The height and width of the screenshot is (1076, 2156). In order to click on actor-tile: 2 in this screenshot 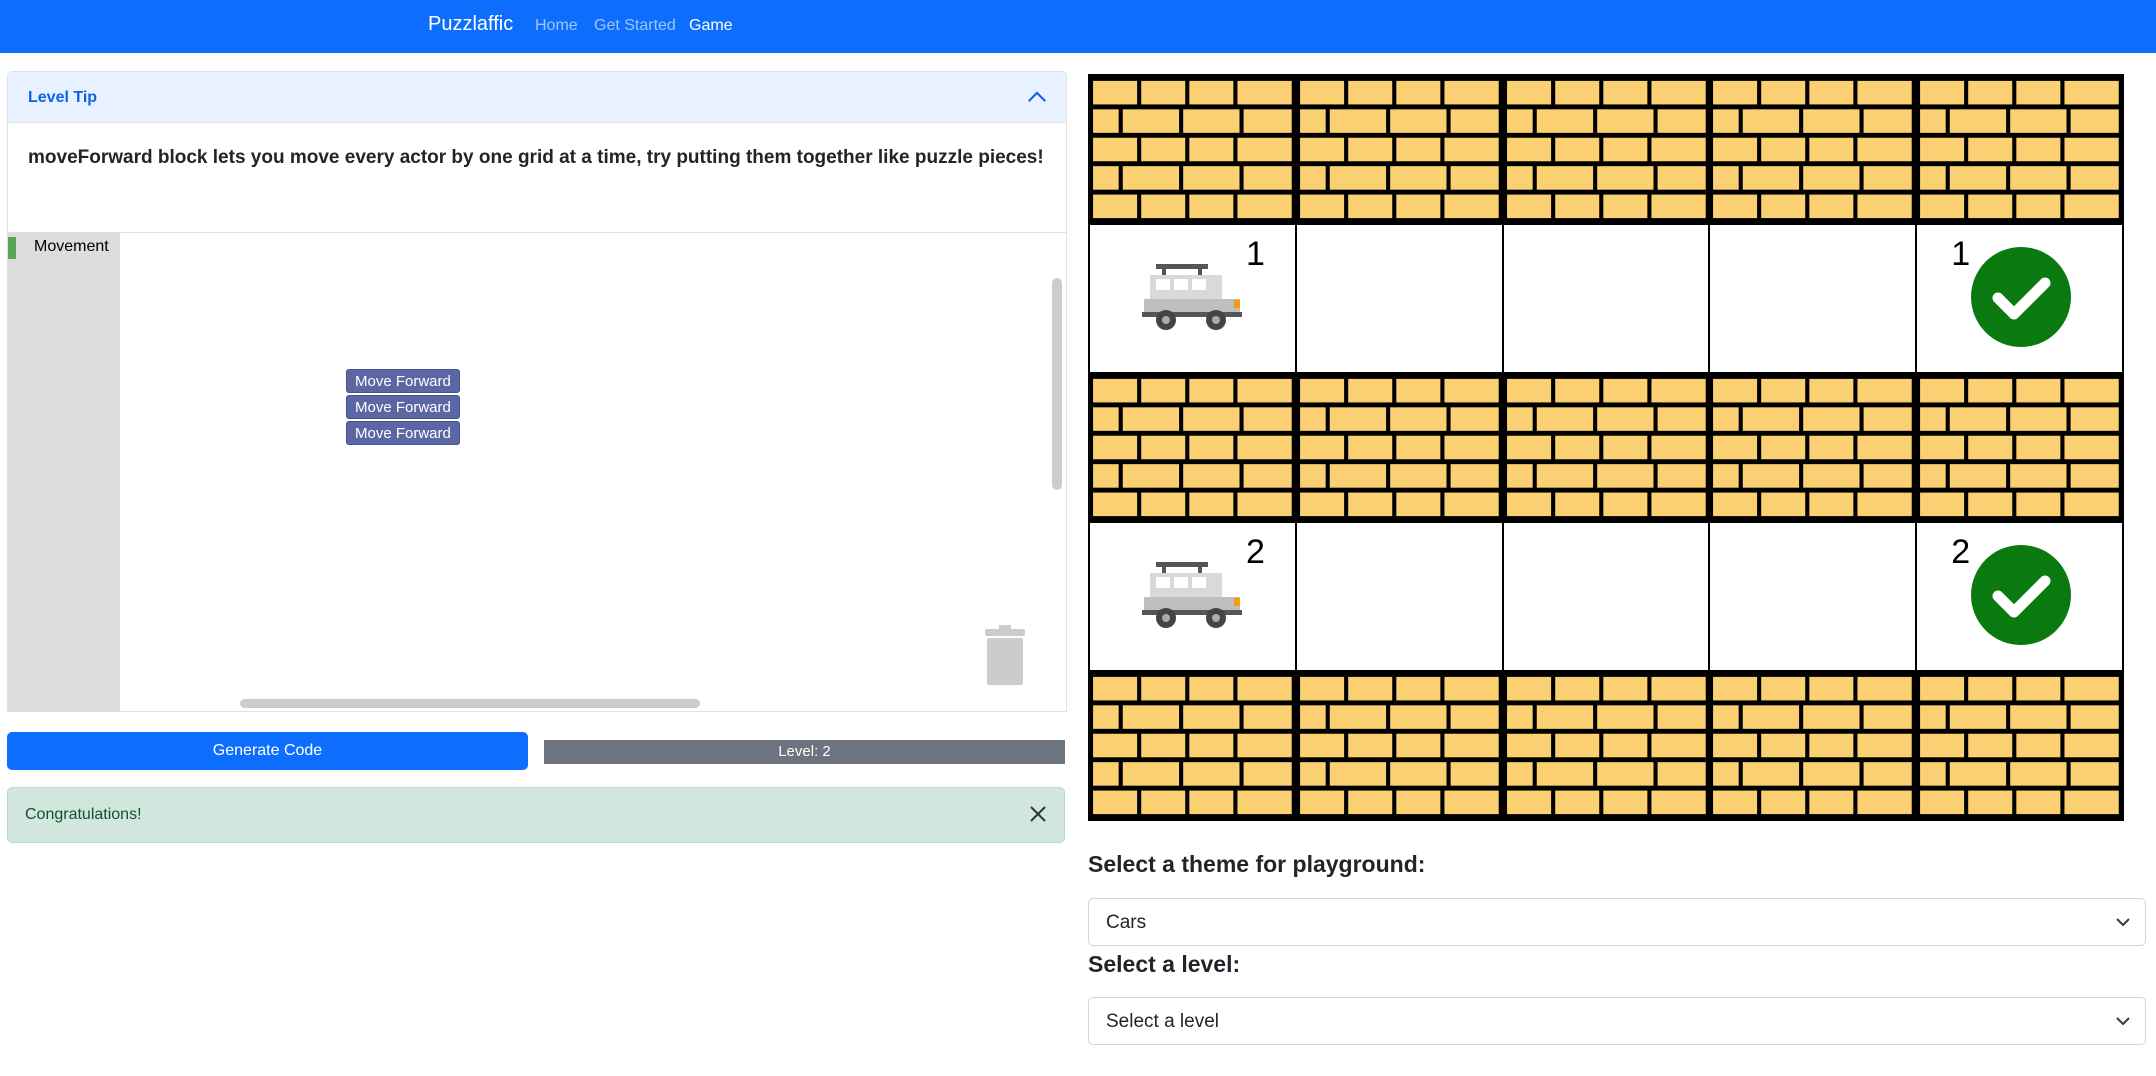, I will do `click(1192, 596)`.